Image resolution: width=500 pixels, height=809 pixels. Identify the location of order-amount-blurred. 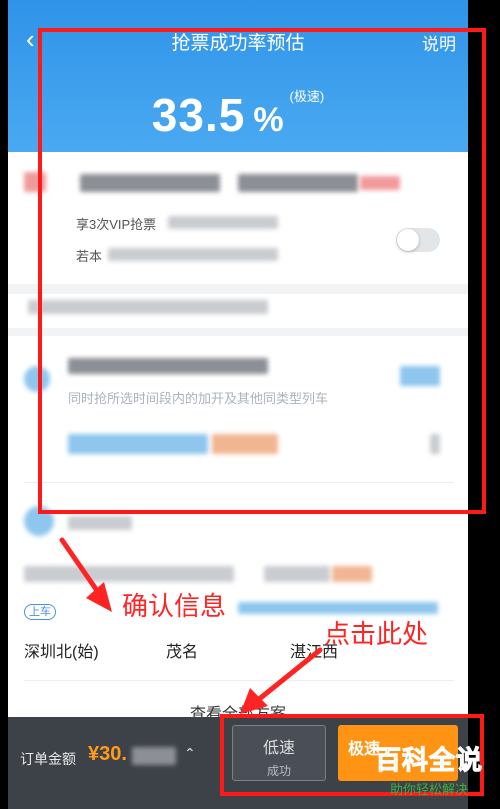
(154, 756).